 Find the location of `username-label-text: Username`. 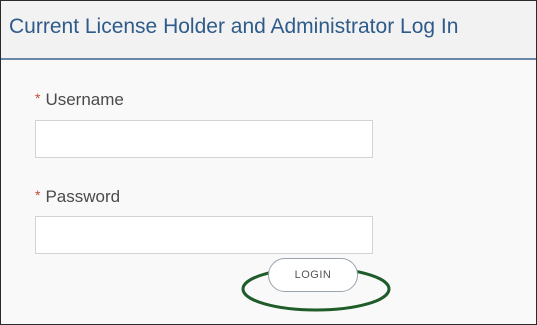

username-label-text: Username is located at coordinates (84, 99).